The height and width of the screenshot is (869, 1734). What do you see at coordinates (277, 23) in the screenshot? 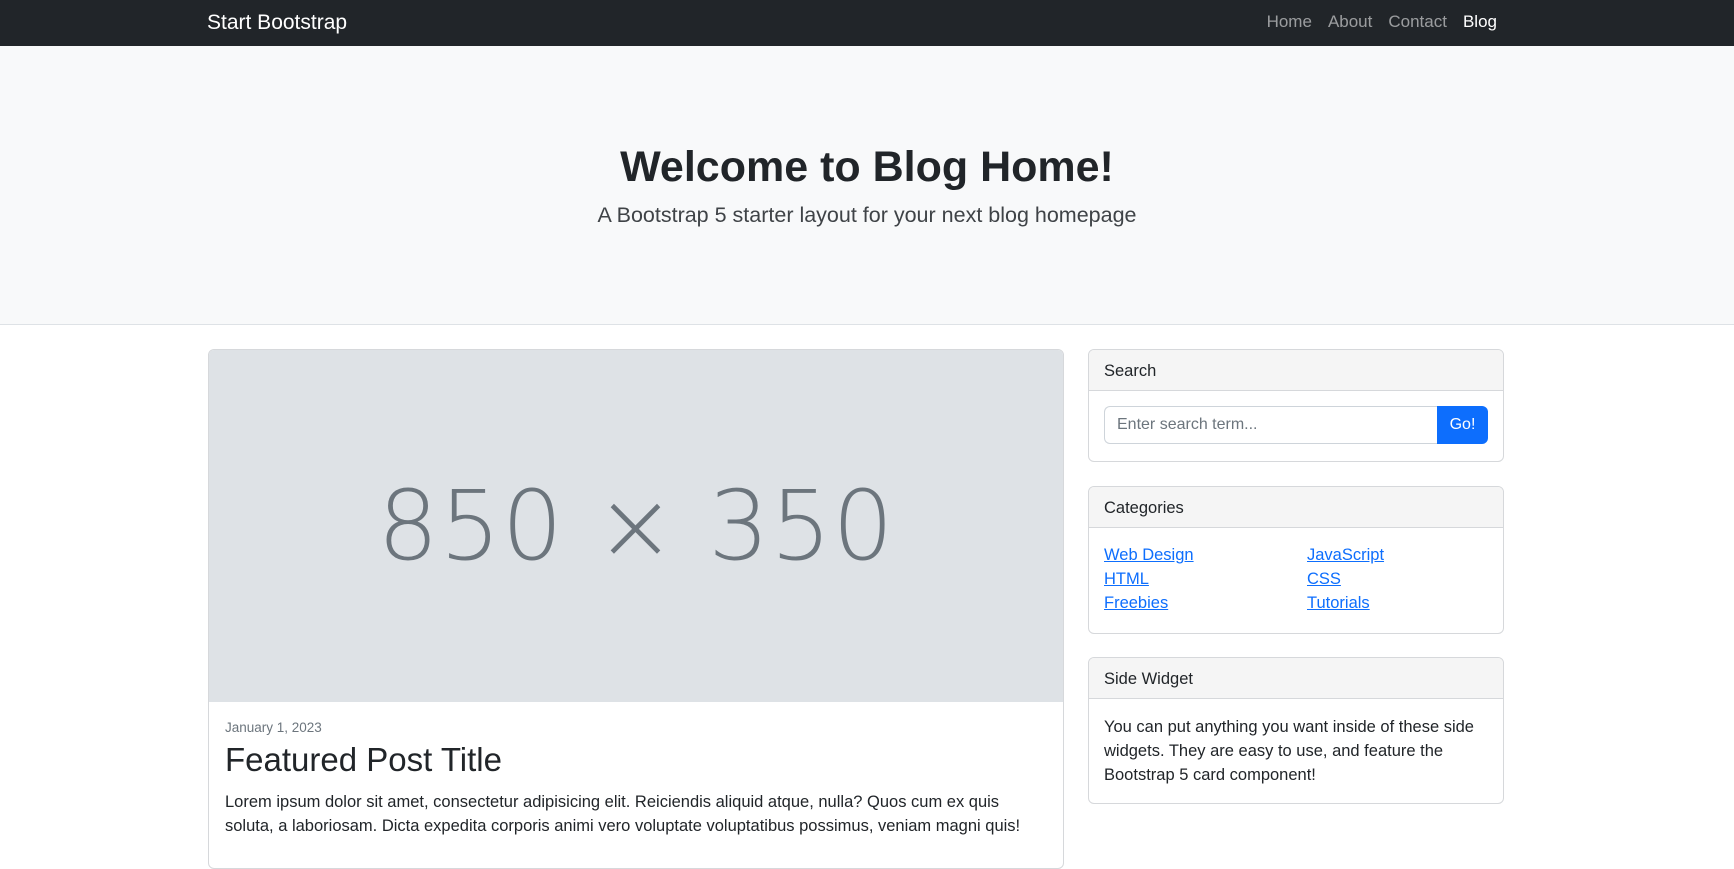
I see `brand-link: Start Bootstrap` at bounding box center [277, 23].